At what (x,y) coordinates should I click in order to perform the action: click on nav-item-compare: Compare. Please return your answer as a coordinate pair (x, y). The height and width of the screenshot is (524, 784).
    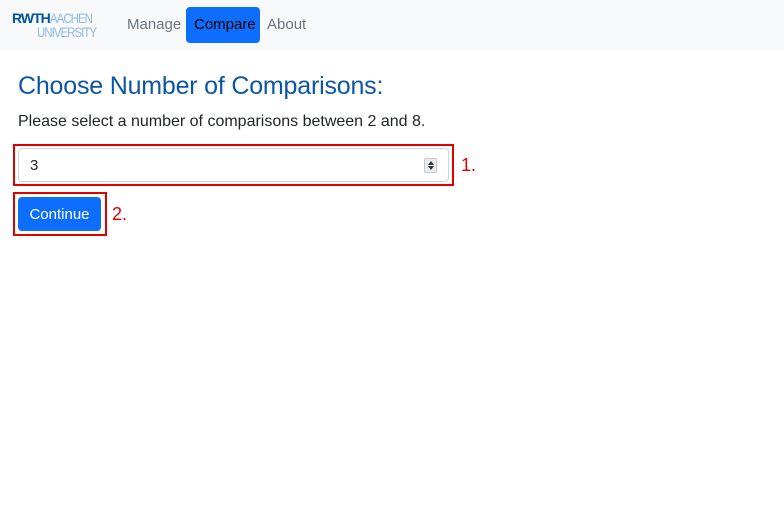
    Looking at the image, I should click on (223, 25).